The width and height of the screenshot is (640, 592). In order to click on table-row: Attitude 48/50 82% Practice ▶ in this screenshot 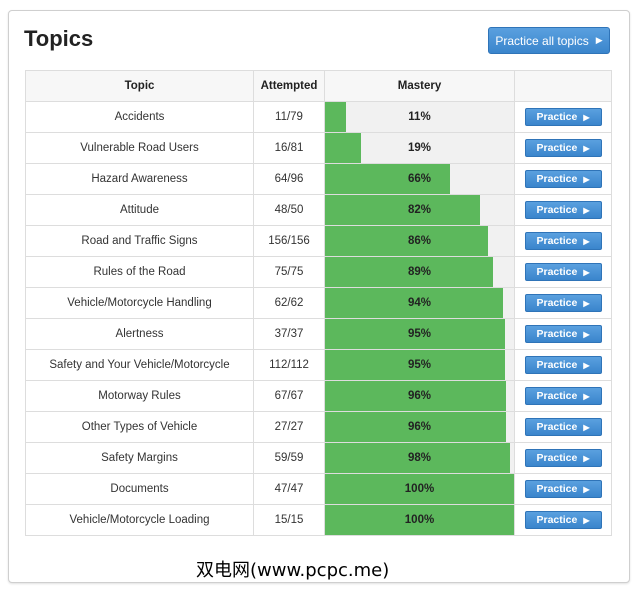, I will do `click(318, 210)`.